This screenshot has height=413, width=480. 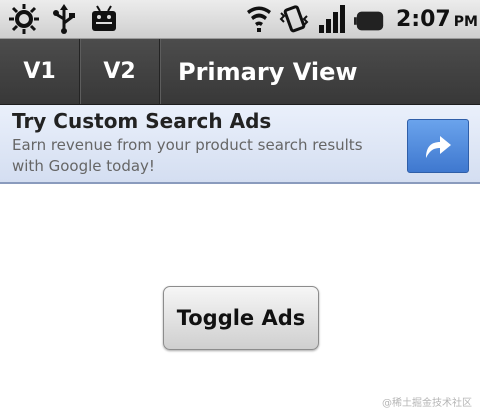 I want to click on clock: 2:07 PM, so click(x=437, y=19).